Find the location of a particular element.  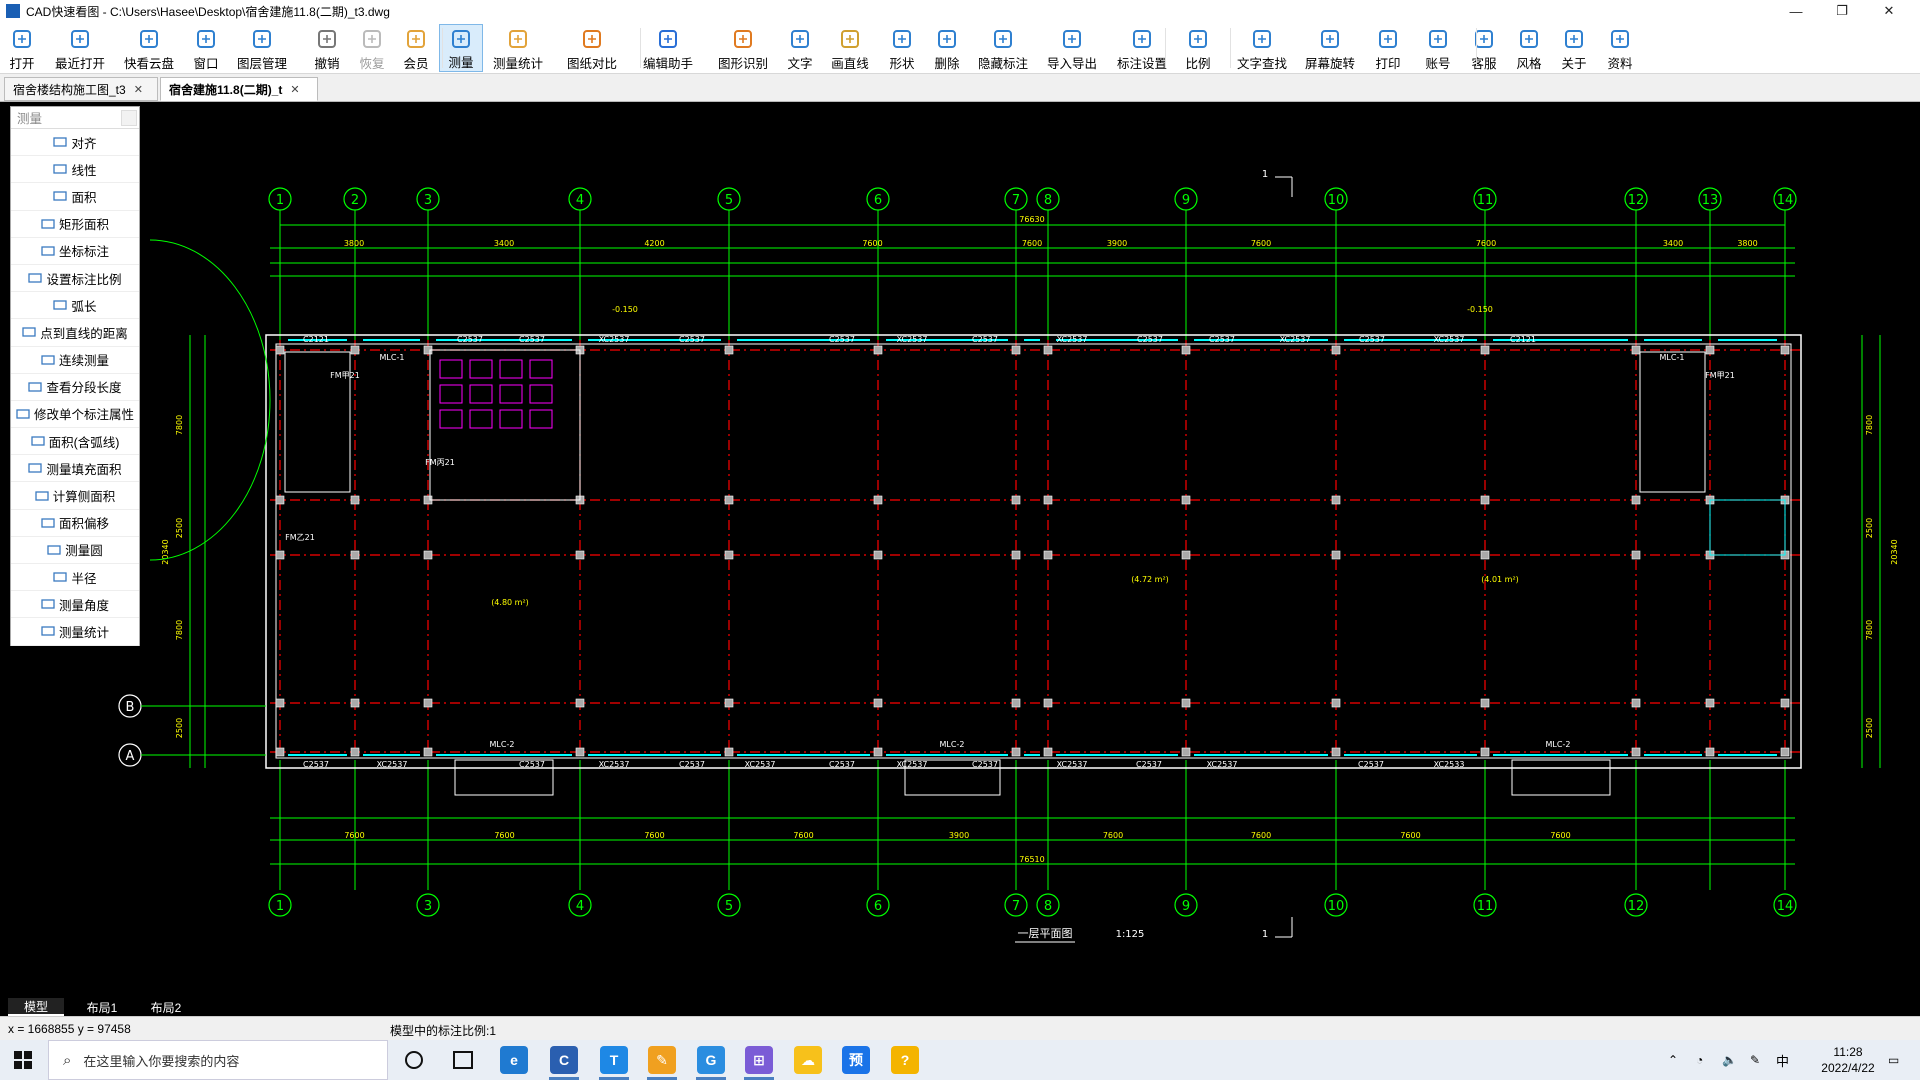

tab-structural: 宿舍楼结构施工图_t3 ✕ is located at coordinates (81, 89).